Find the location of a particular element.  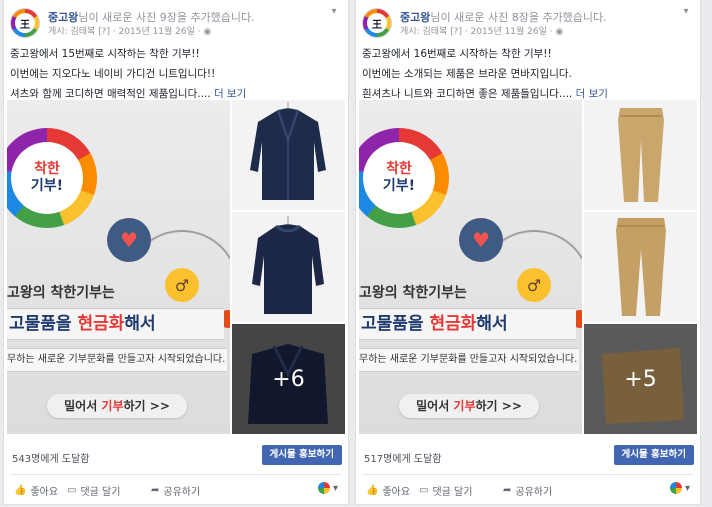

pants-image is located at coordinates (641, 155).